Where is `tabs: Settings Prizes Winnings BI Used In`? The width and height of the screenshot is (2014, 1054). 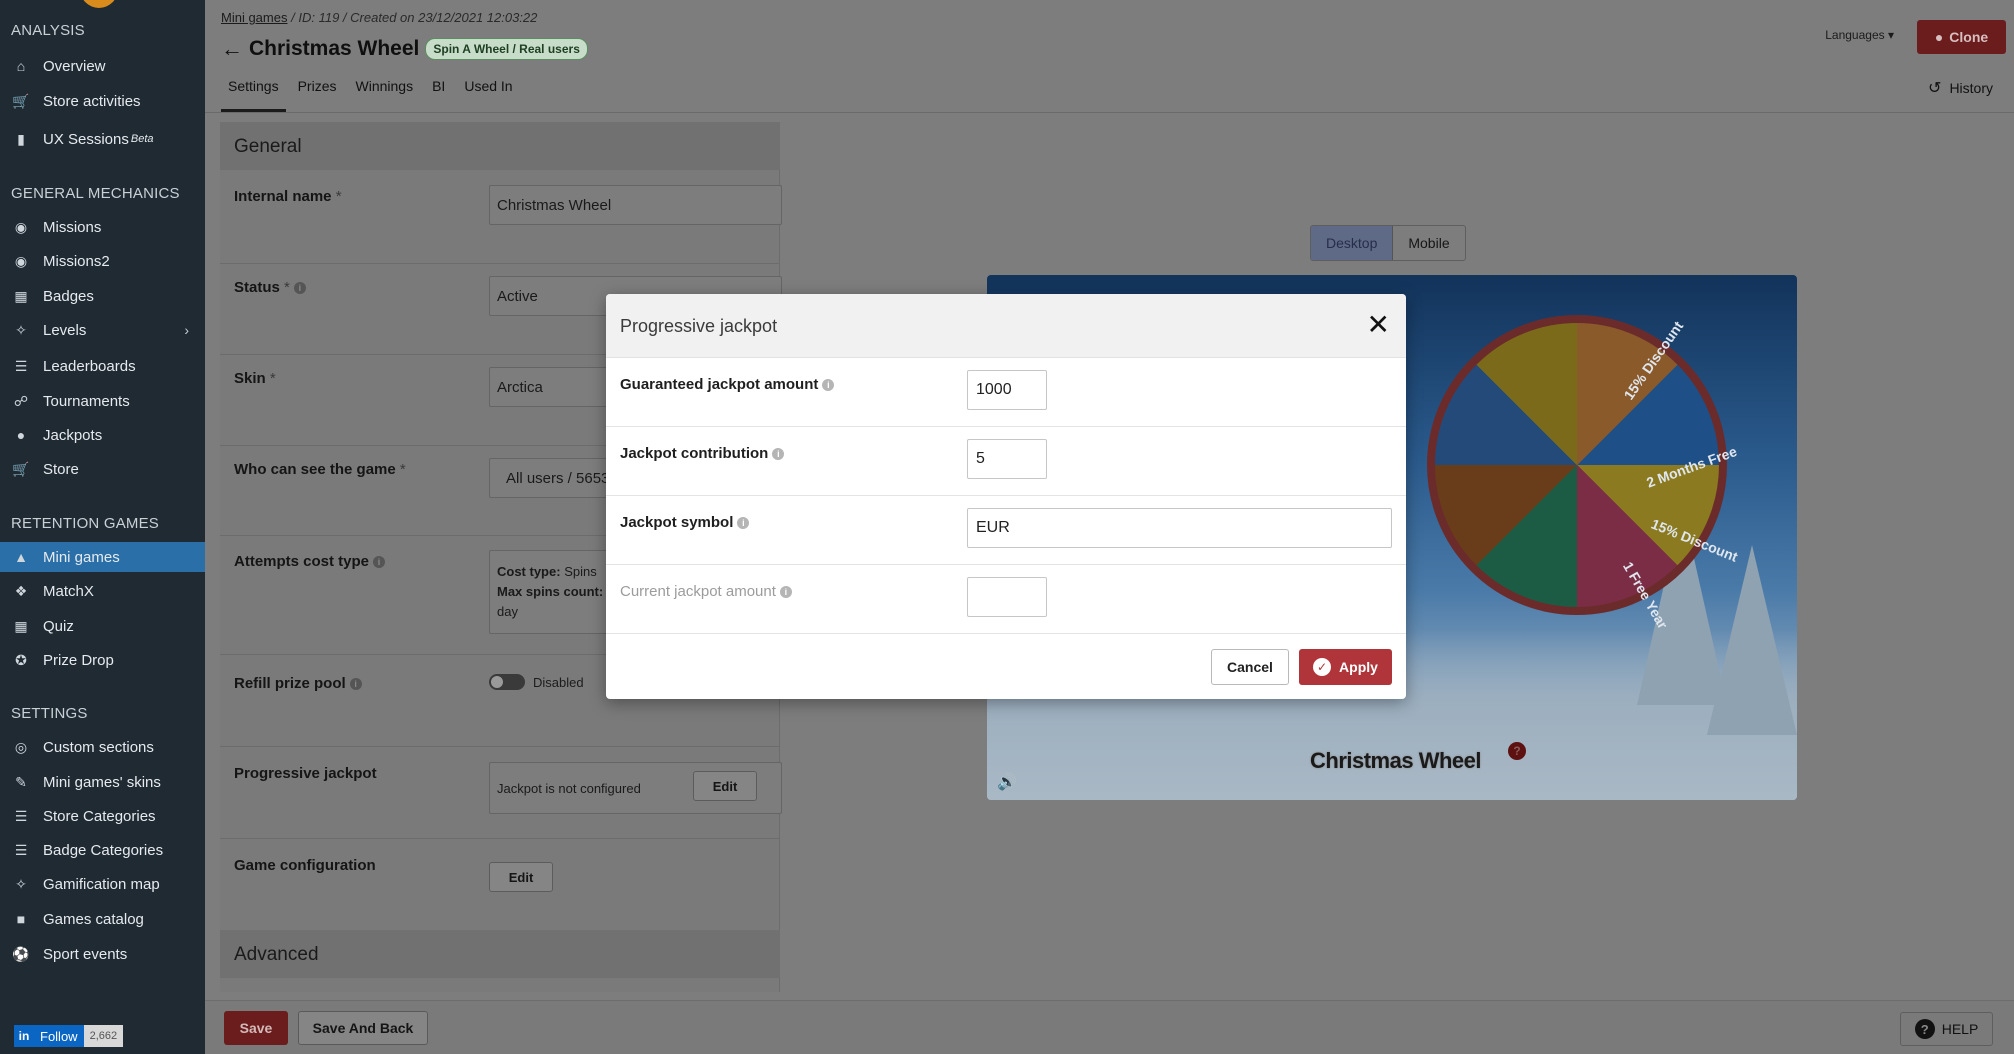
tabs: Settings Prizes Winnings BI Used In is located at coordinates (373, 94).